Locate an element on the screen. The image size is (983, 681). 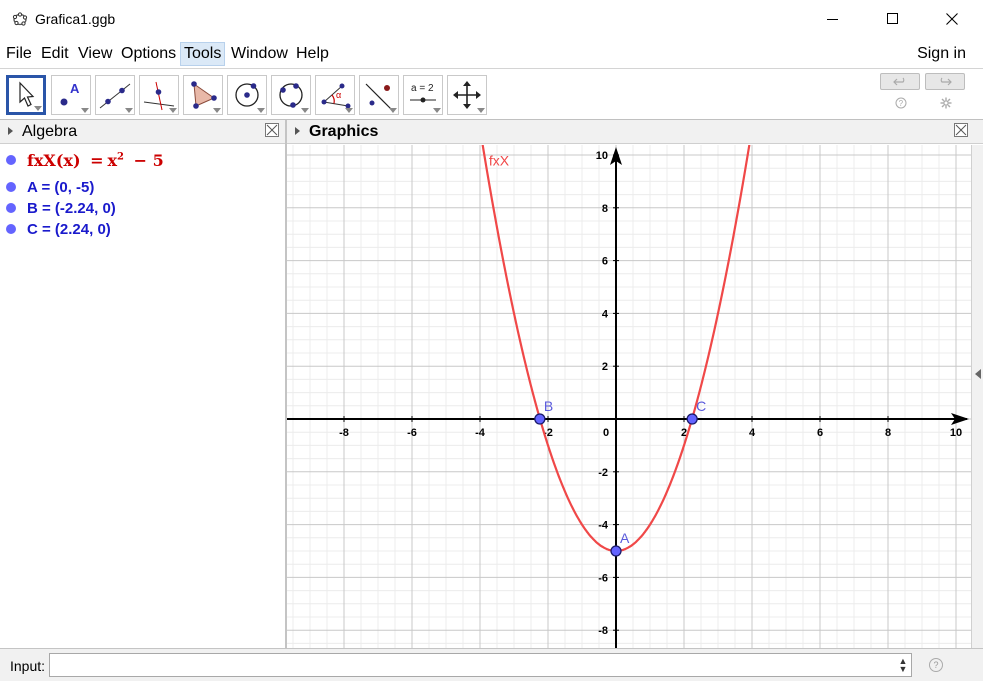
close-algebra-button is located at coordinates (272, 130).